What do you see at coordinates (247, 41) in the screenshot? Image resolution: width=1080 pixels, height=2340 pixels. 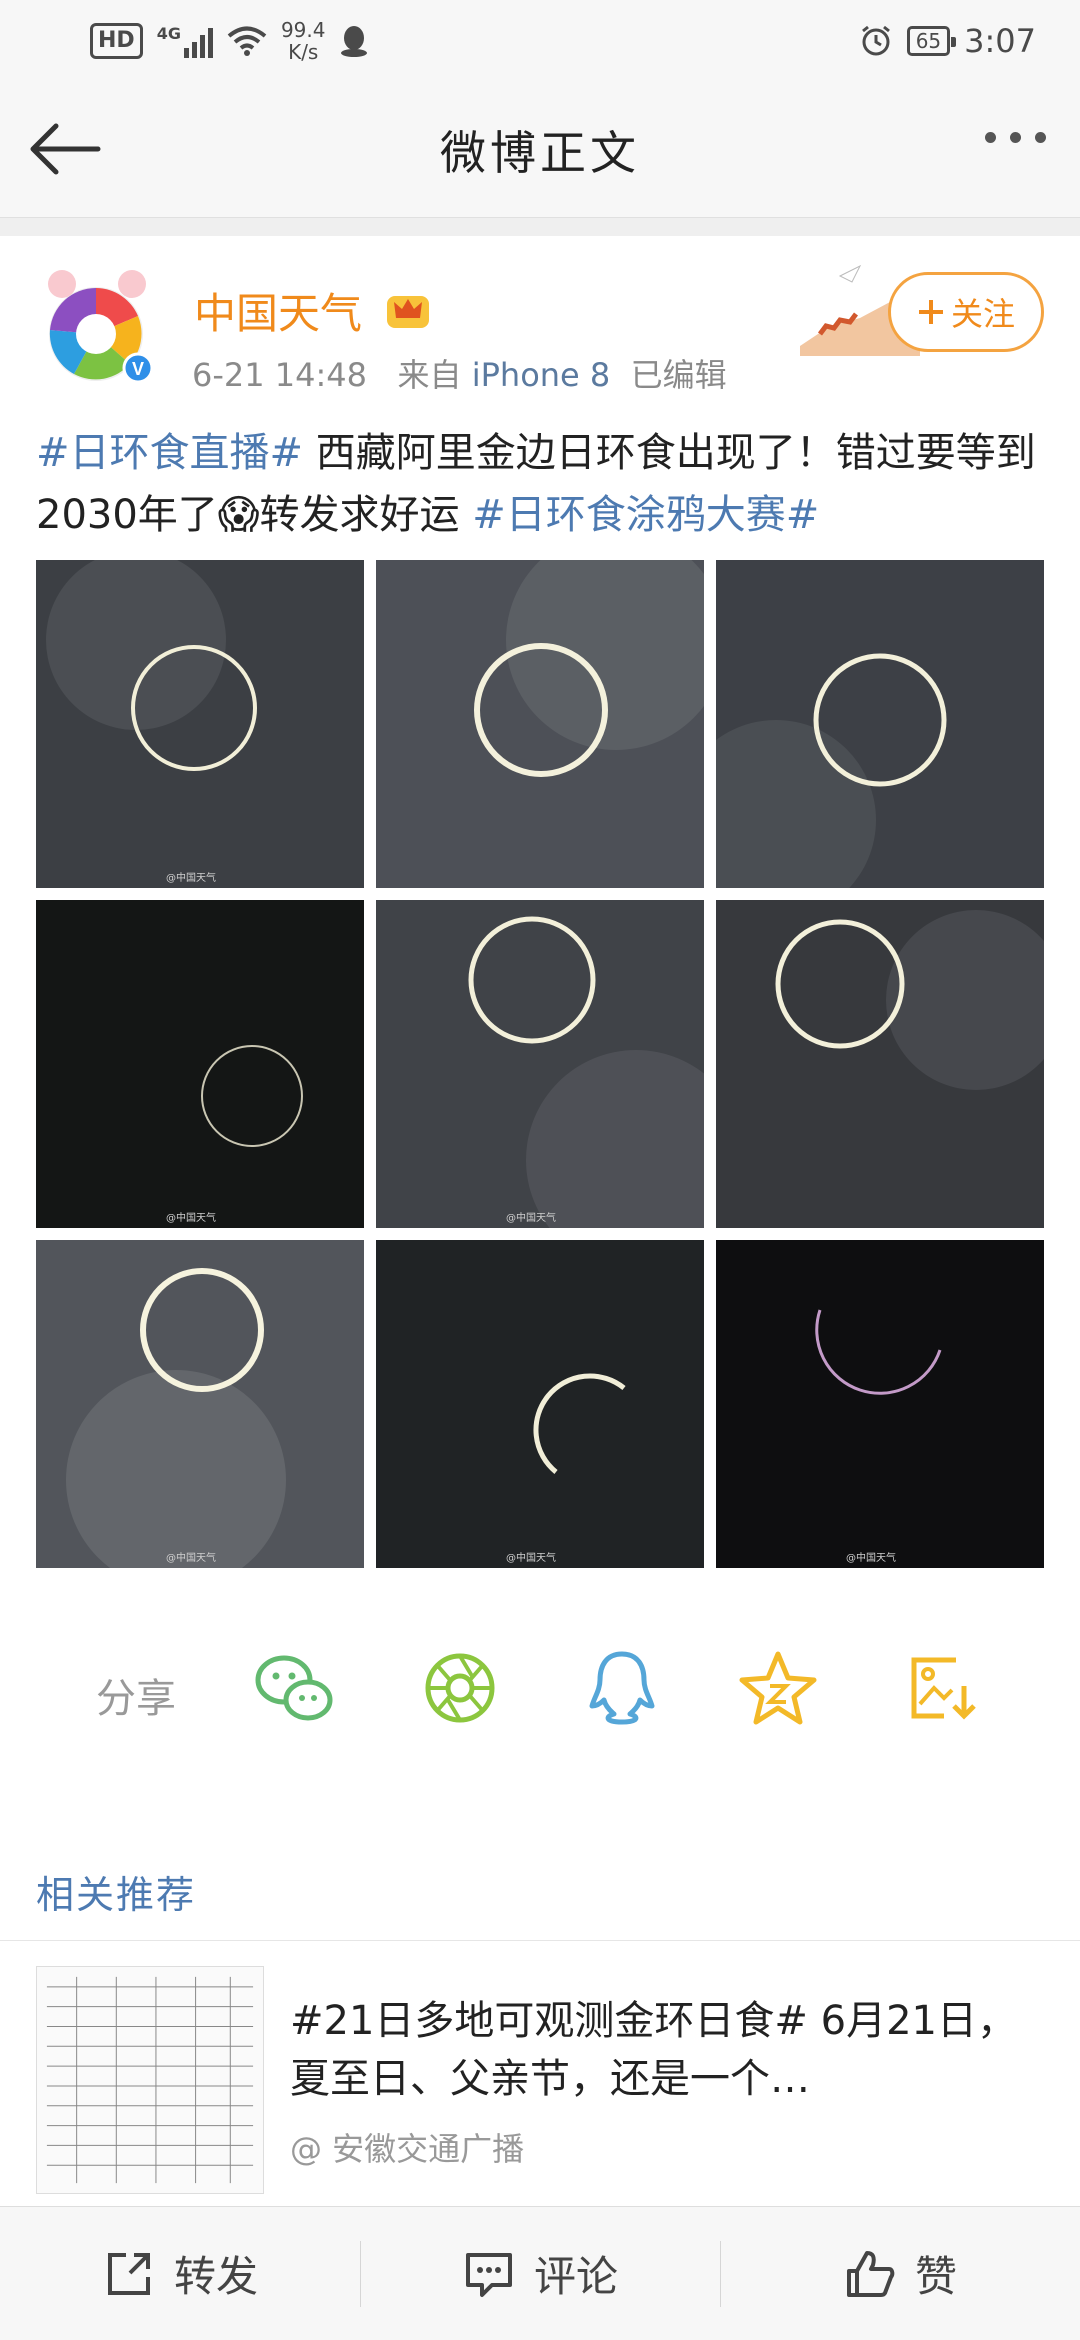 I see `wifi-icon` at bounding box center [247, 41].